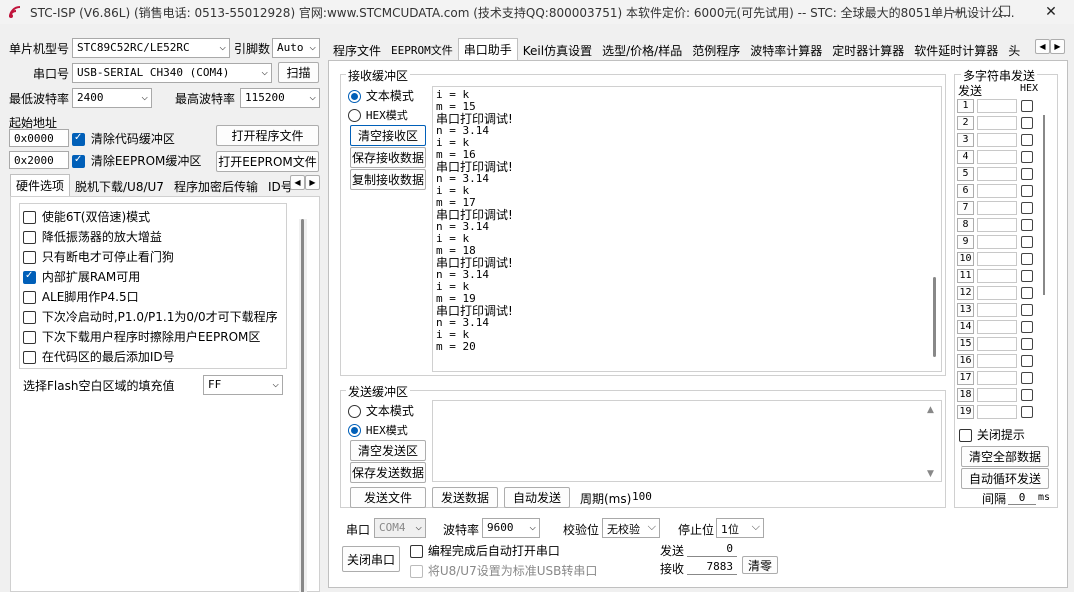 Image resolution: width=1074 pixels, height=592 pixels. Describe the element at coordinates (296, 48) in the screenshot. I see `pins-select: Auto ⌵` at that location.